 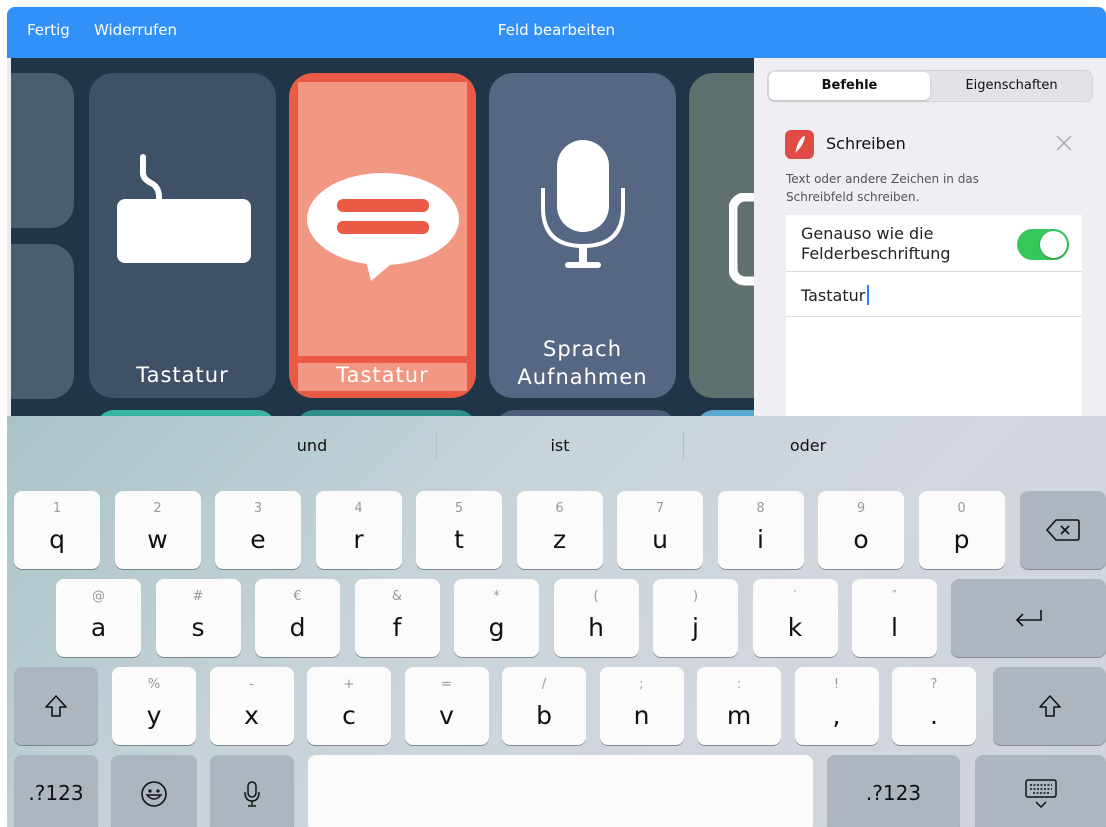 What do you see at coordinates (182, 375) in the screenshot?
I see `tile-label: Tastatur` at bounding box center [182, 375].